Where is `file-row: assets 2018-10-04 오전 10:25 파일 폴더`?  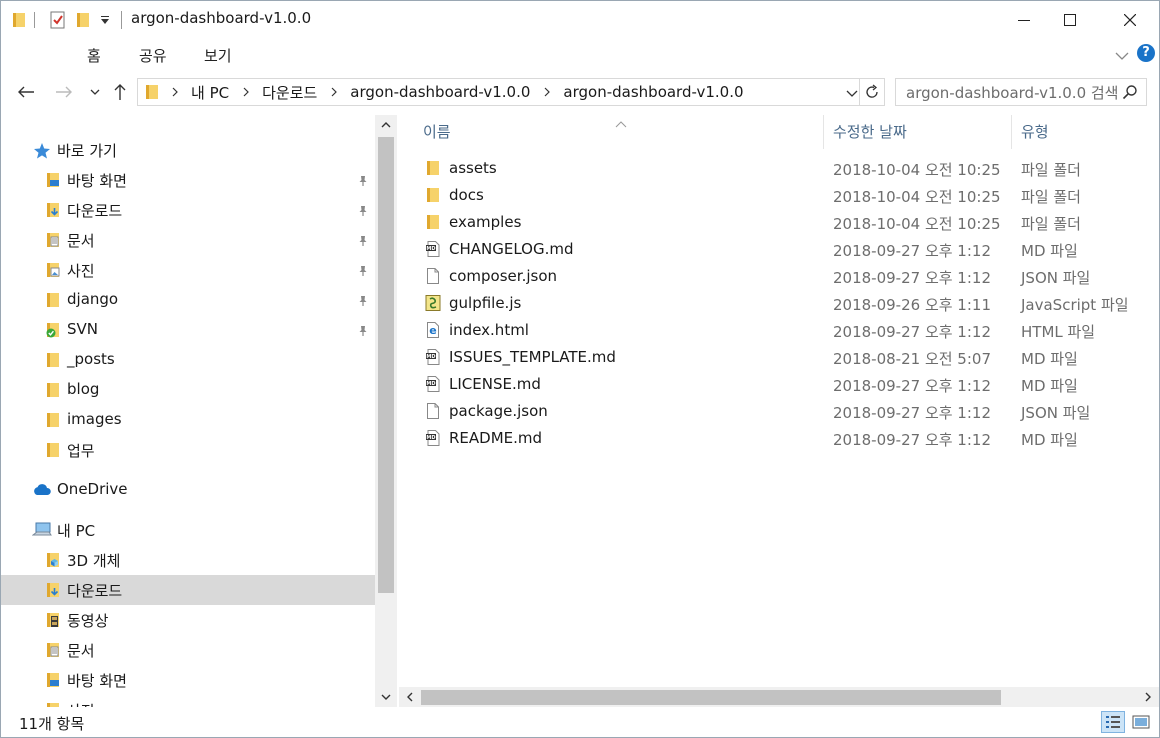
file-row: assets 2018-10-04 오전 10:25 파일 폴더 is located at coordinates (779, 168).